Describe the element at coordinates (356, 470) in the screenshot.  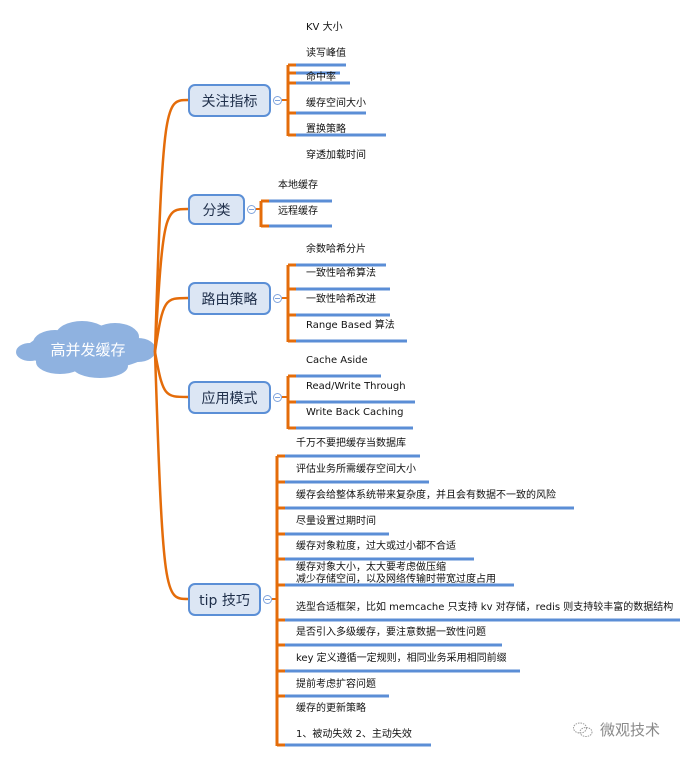
I see `leaf-item: 评估业务所需缓存空间大小` at that location.